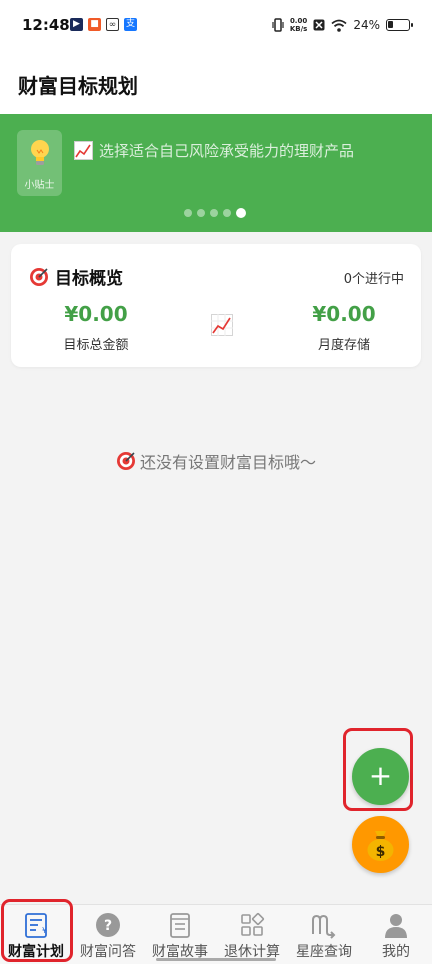 Image resolution: width=432 pixels, height=964 pixels. Describe the element at coordinates (108, 952) in the screenshot. I see `nav-label: 财富问答` at that location.